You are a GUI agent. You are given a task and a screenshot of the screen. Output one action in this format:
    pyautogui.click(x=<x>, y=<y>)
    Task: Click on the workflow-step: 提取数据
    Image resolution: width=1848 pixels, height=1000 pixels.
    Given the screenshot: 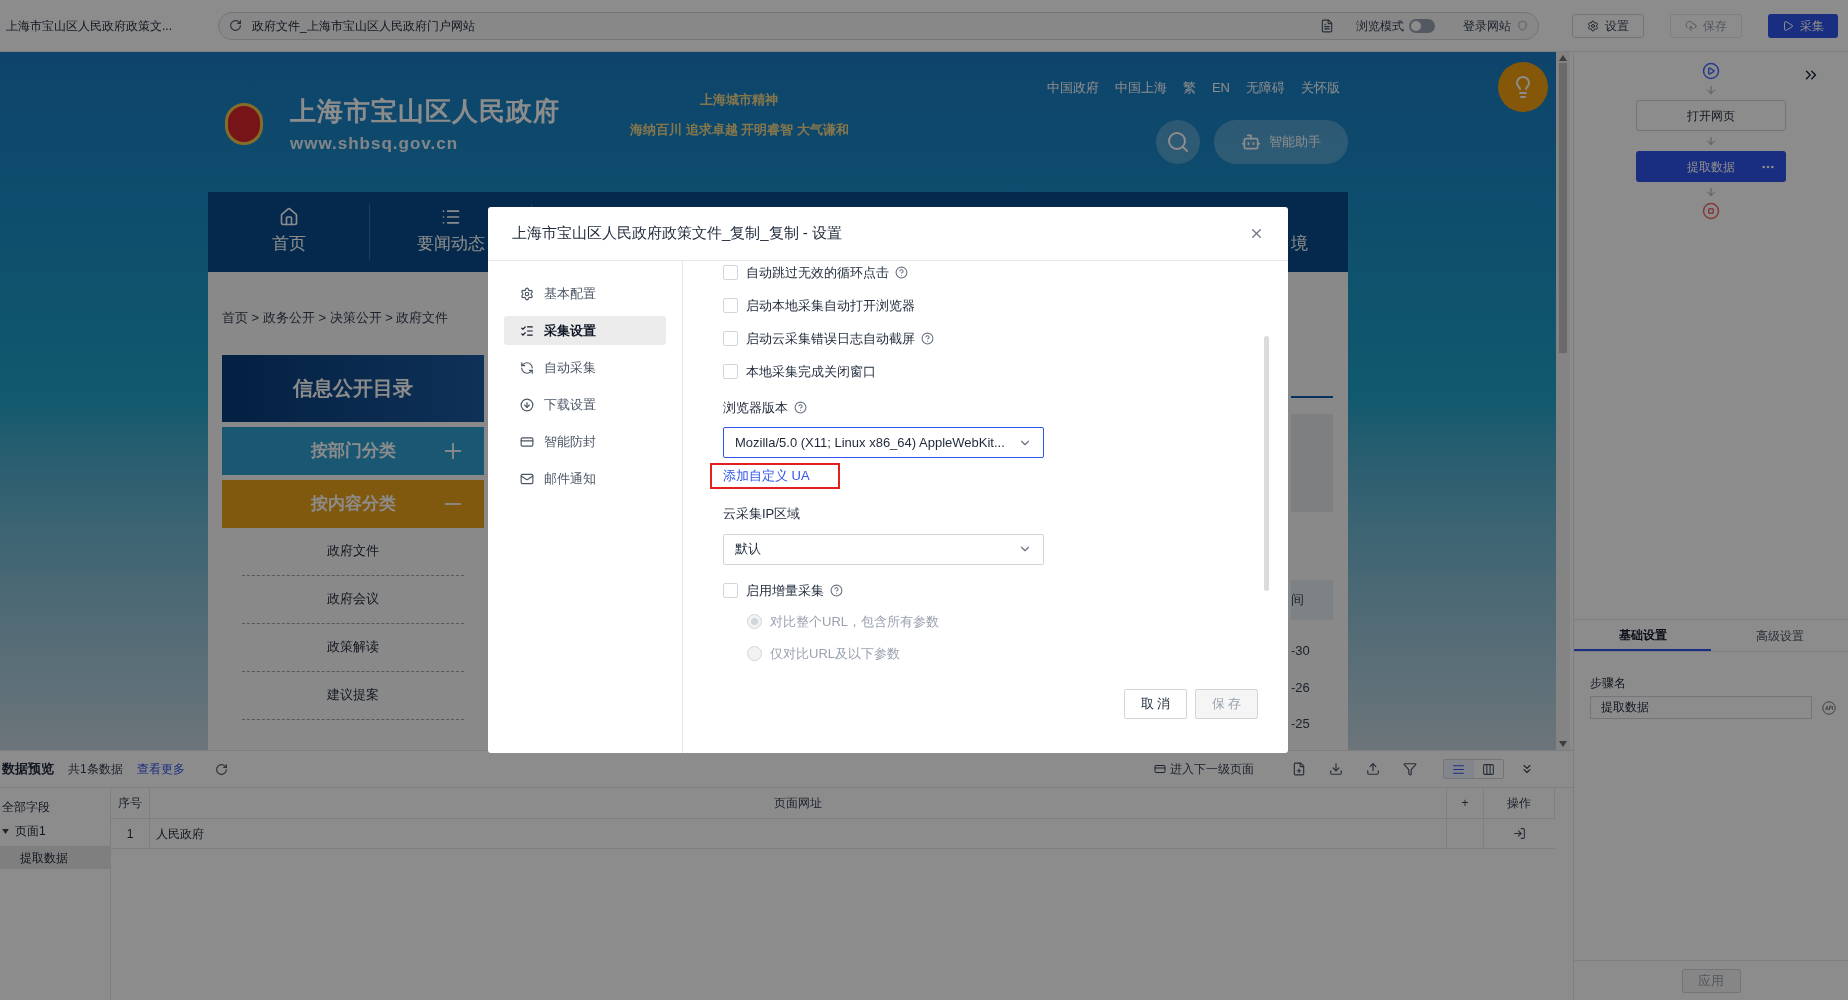 What is the action you would take?
    pyautogui.click(x=1711, y=166)
    